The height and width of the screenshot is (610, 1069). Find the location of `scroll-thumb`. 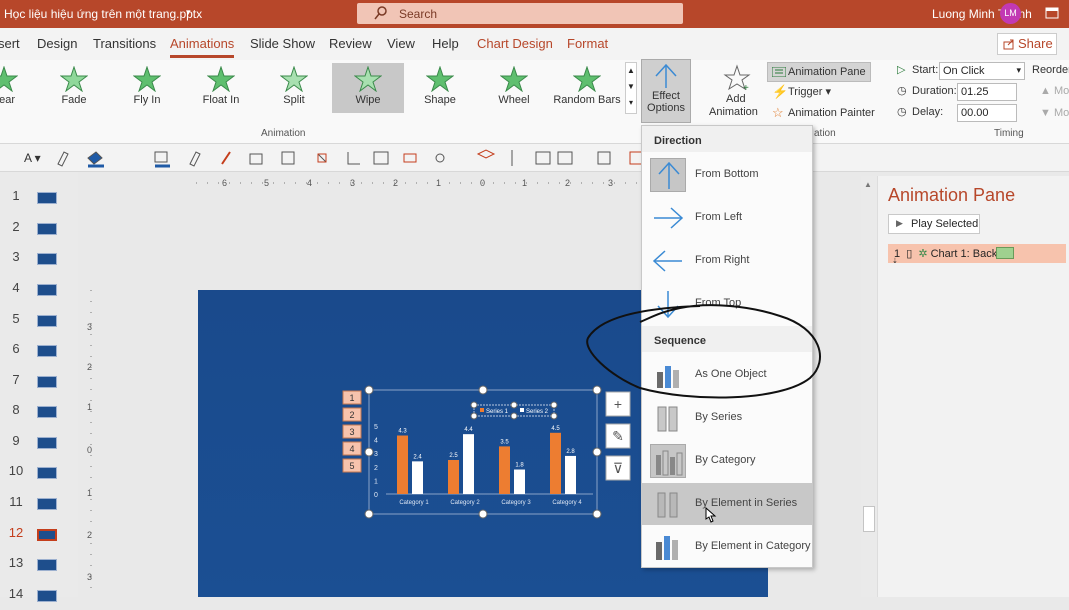

scroll-thumb is located at coordinates (869, 519).